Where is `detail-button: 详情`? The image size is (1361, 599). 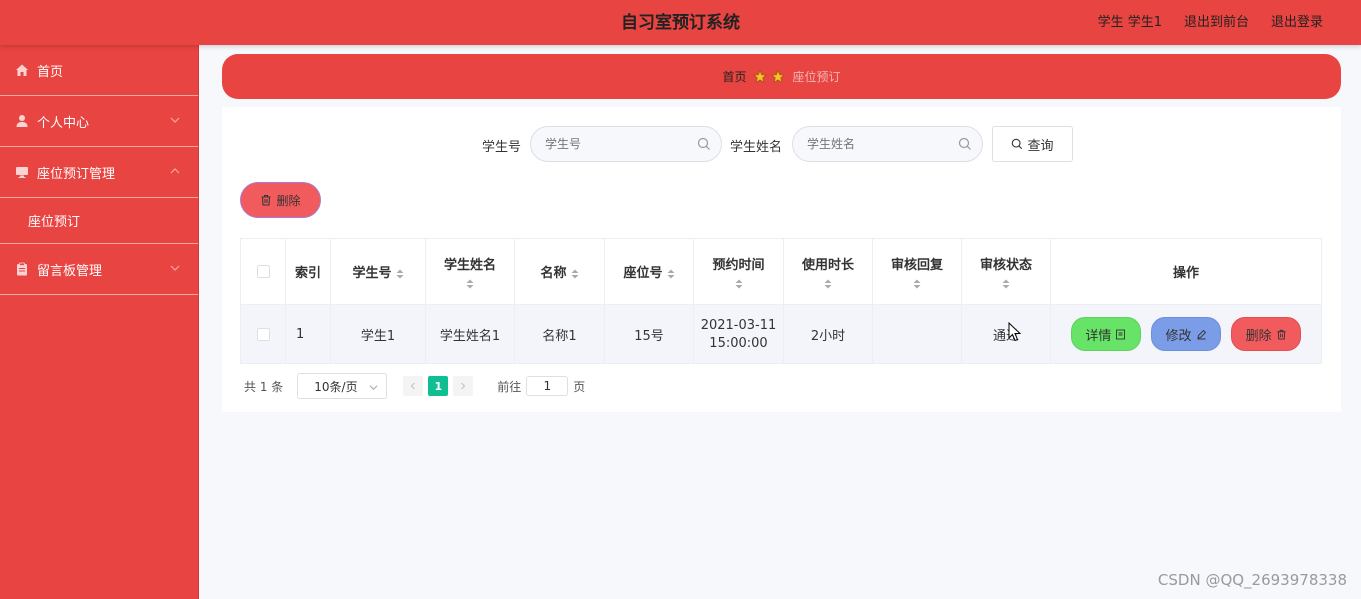
detail-button: 详情 is located at coordinates (1105, 334).